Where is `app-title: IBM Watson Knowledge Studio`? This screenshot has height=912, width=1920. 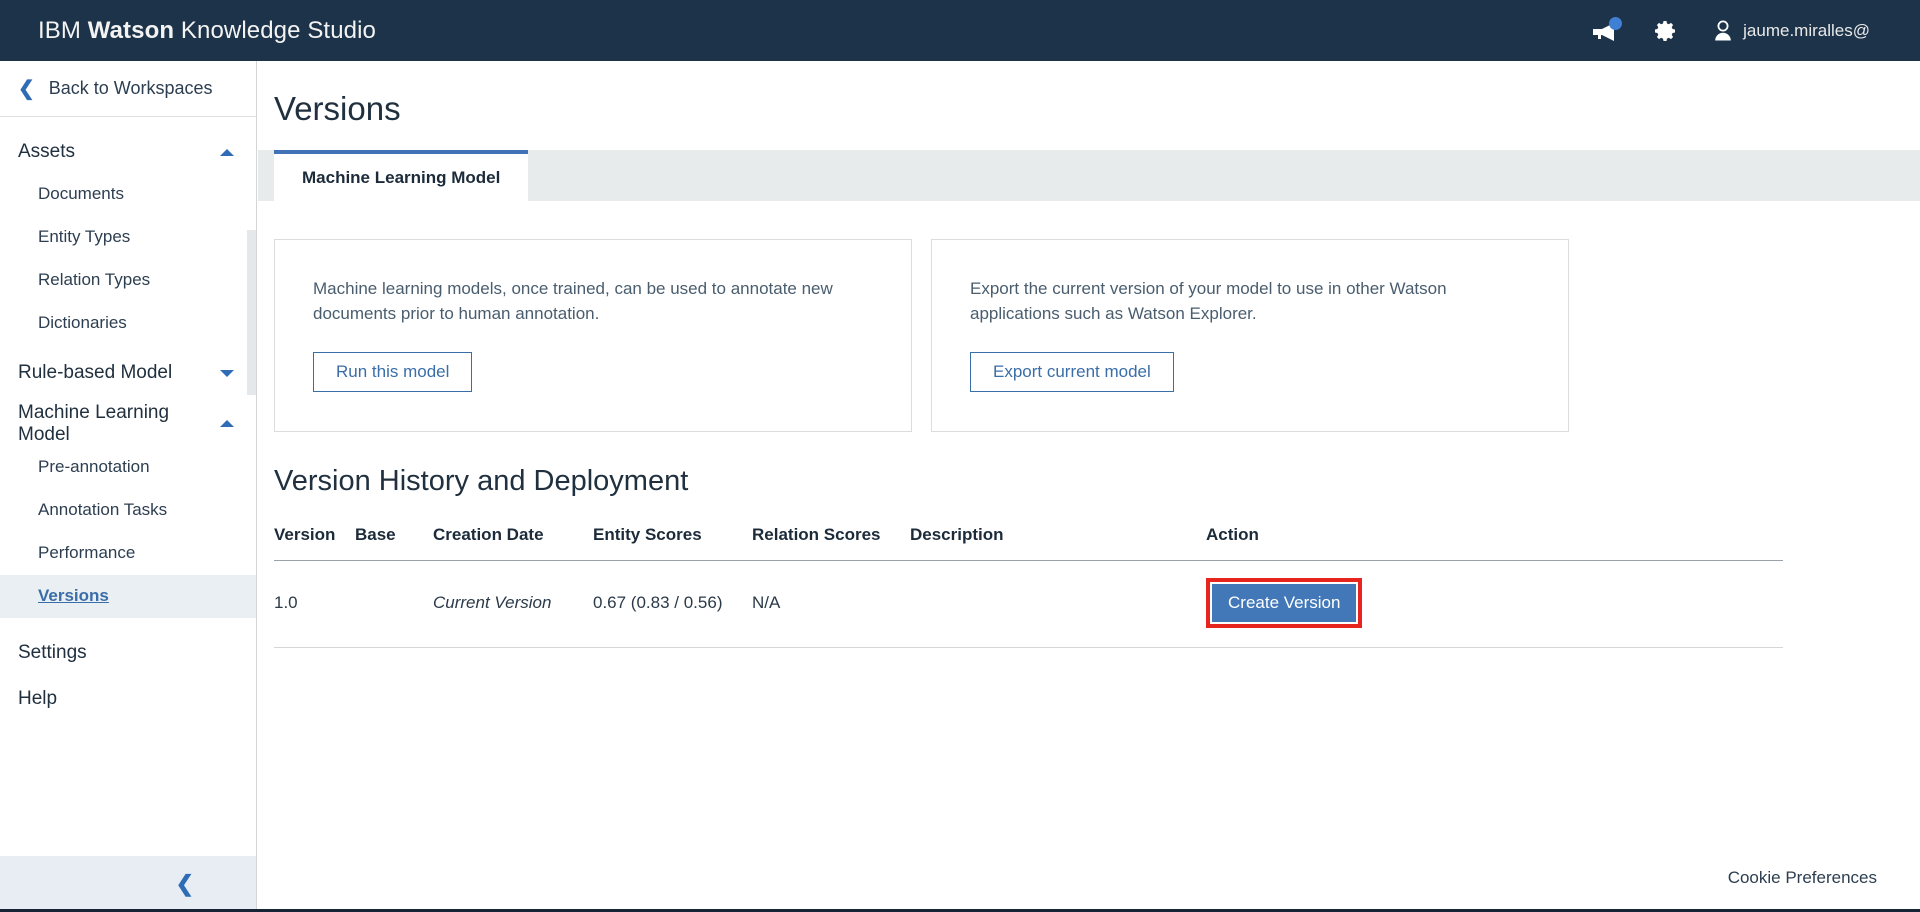 app-title: IBM Watson Knowledge Studio is located at coordinates (207, 31).